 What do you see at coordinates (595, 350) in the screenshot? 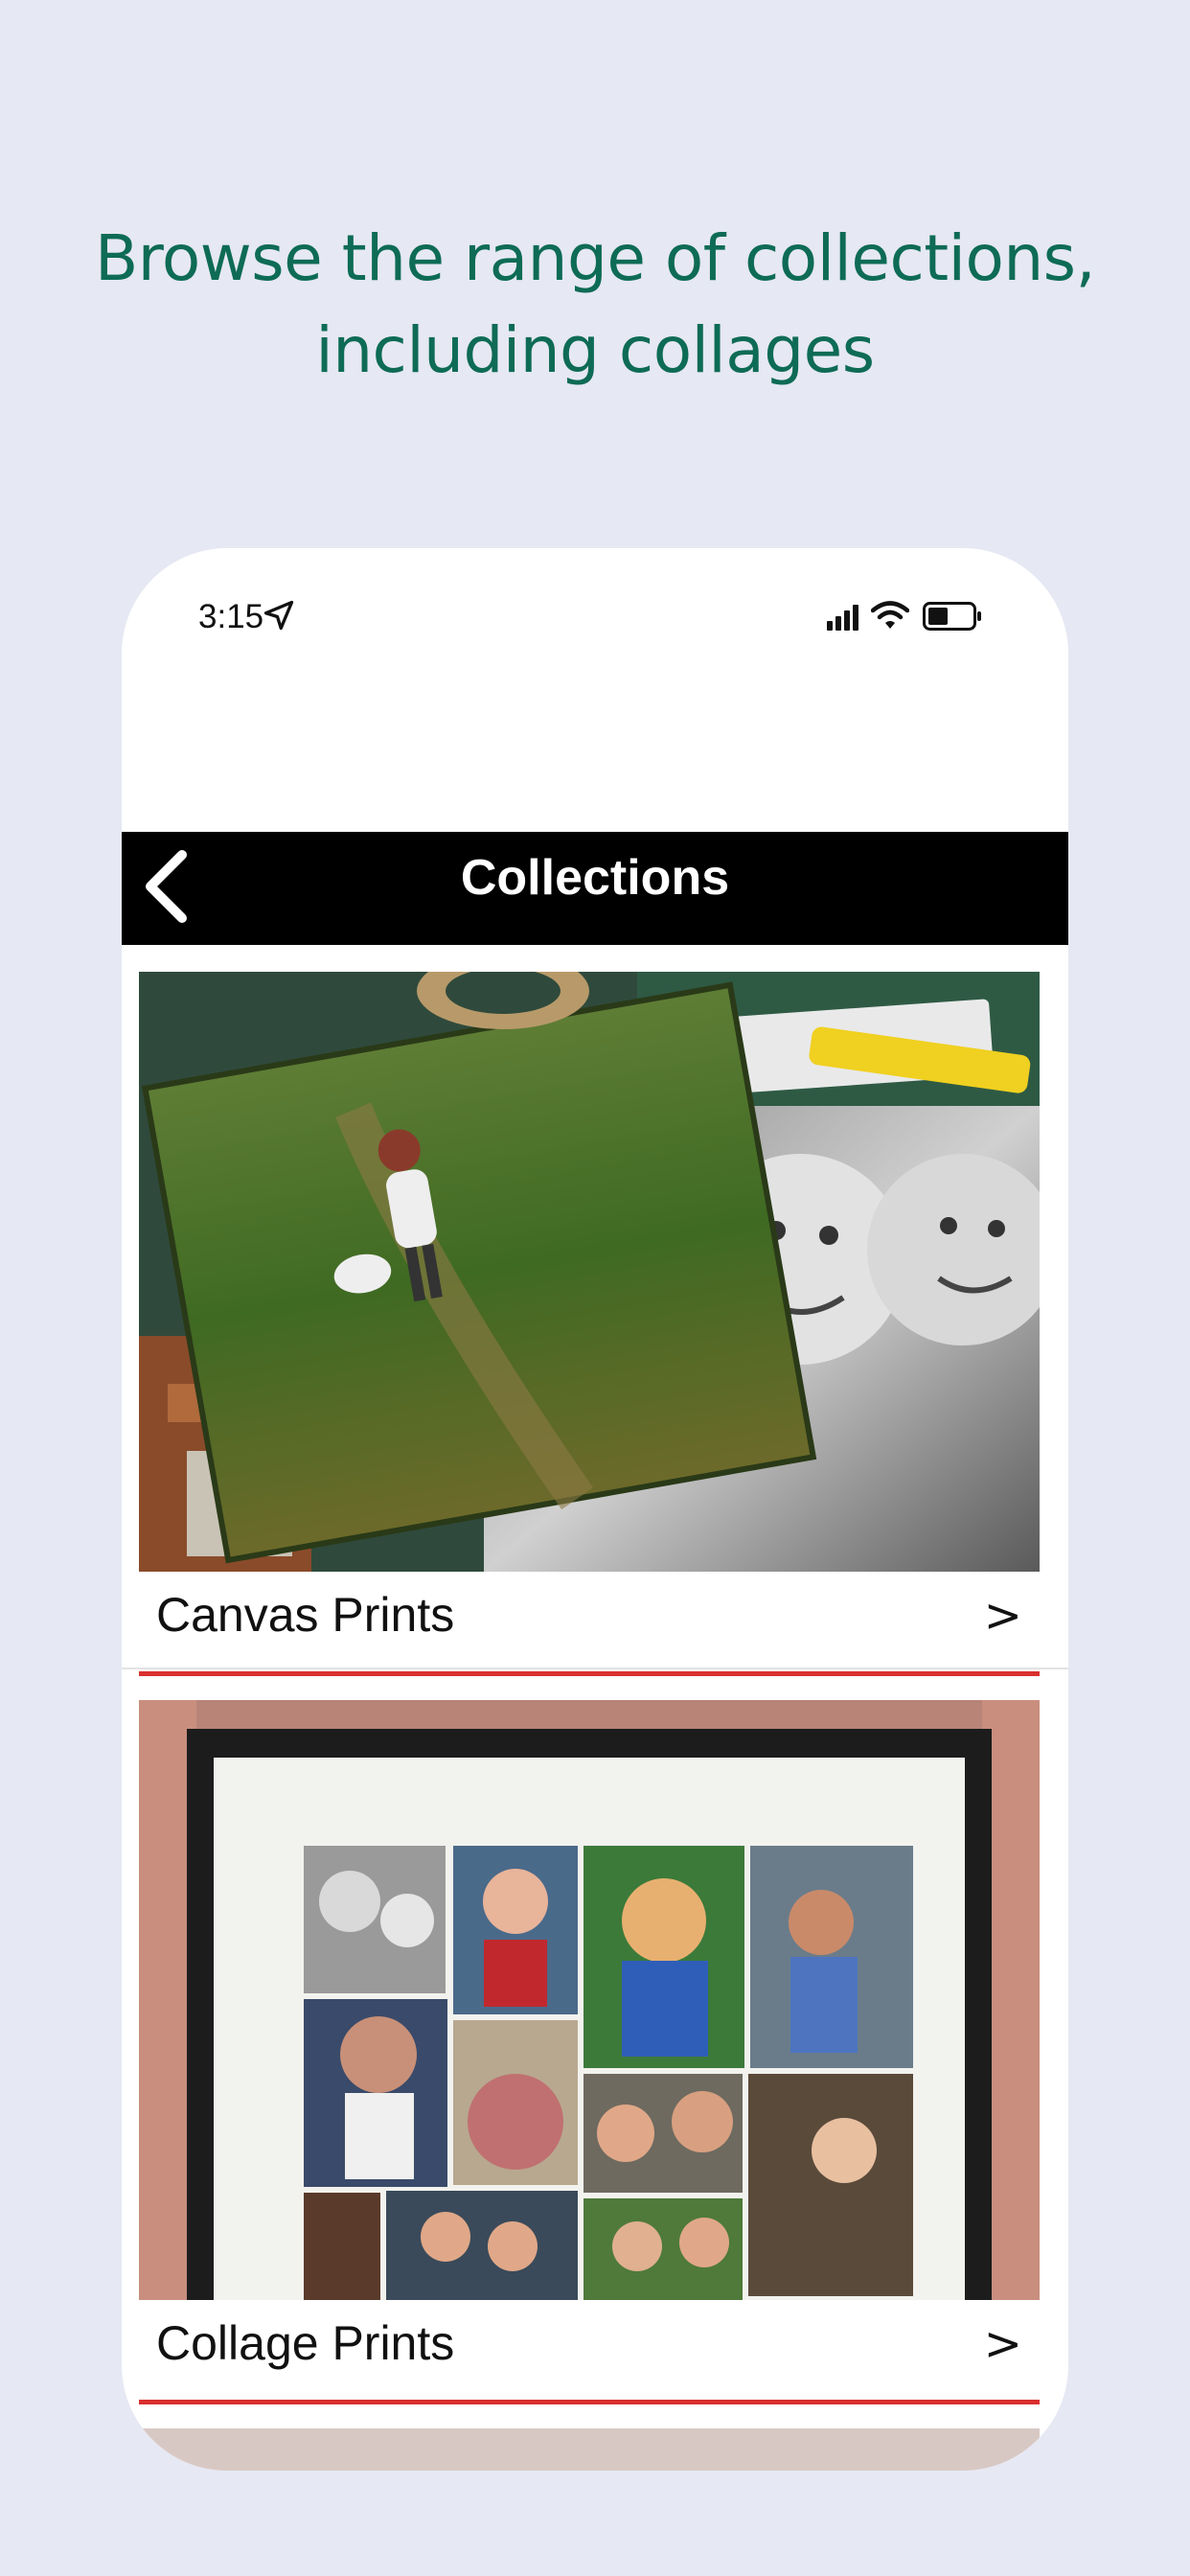
I see `headline-line-2: including collages` at bounding box center [595, 350].